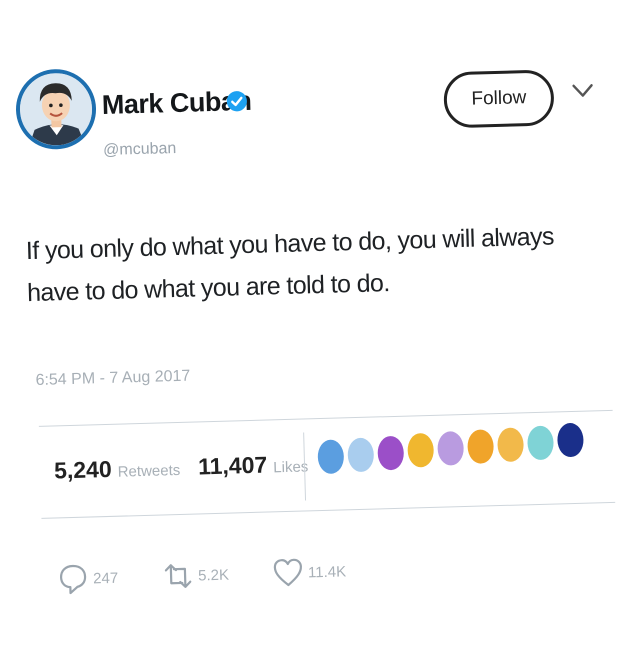 Image resolution: width=640 pixels, height=649 pixels. What do you see at coordinates (112, 379) in the screenshot?
I see `tweet-timestamp: 6:54 PM - 7 Aug 2017` at bounding box center [112, 379].